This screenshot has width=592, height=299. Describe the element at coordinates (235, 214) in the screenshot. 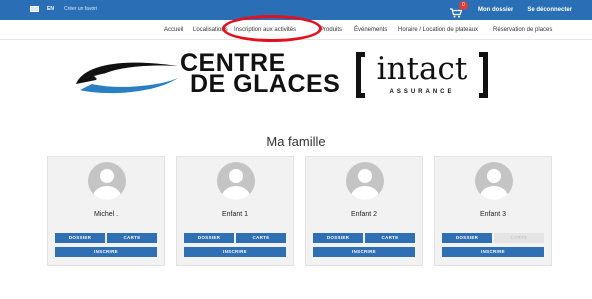

I see `member-name: Enfant 1` at that location.